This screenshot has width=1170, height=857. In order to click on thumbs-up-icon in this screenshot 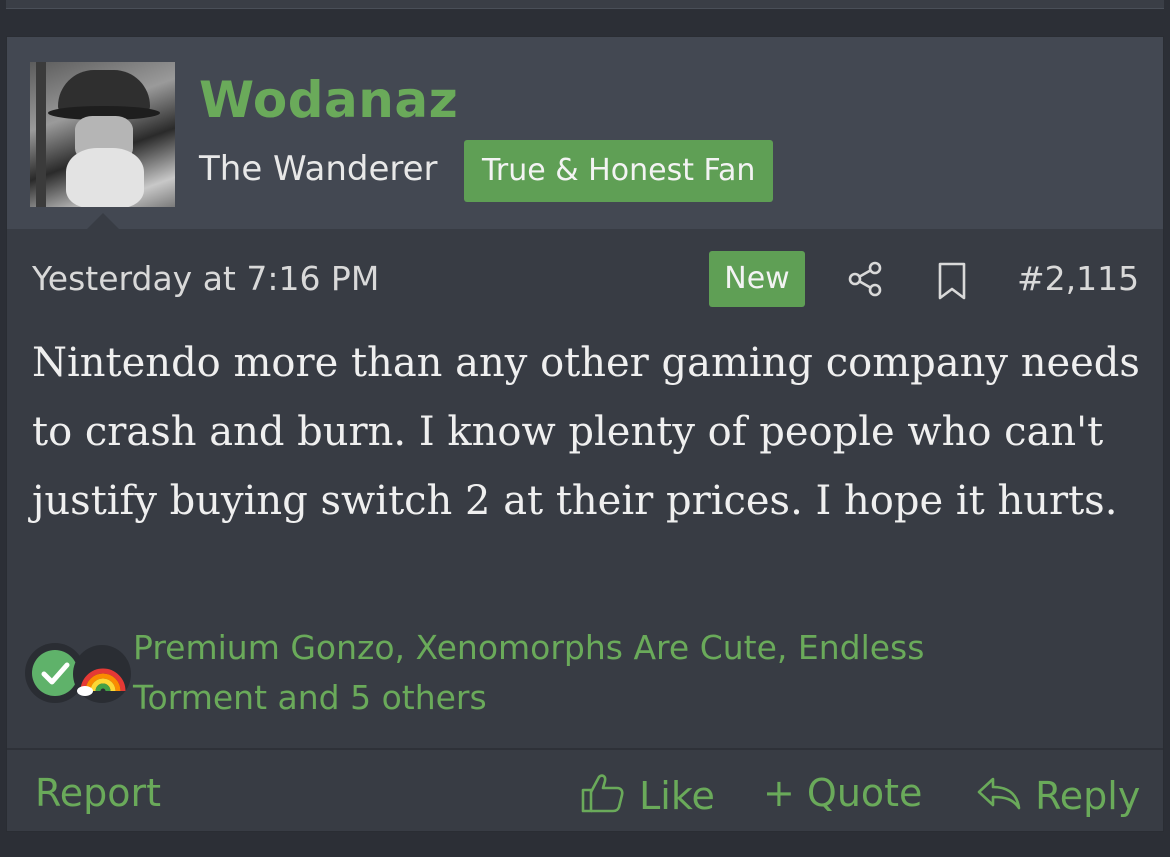, I will do `click(602, 793)`.